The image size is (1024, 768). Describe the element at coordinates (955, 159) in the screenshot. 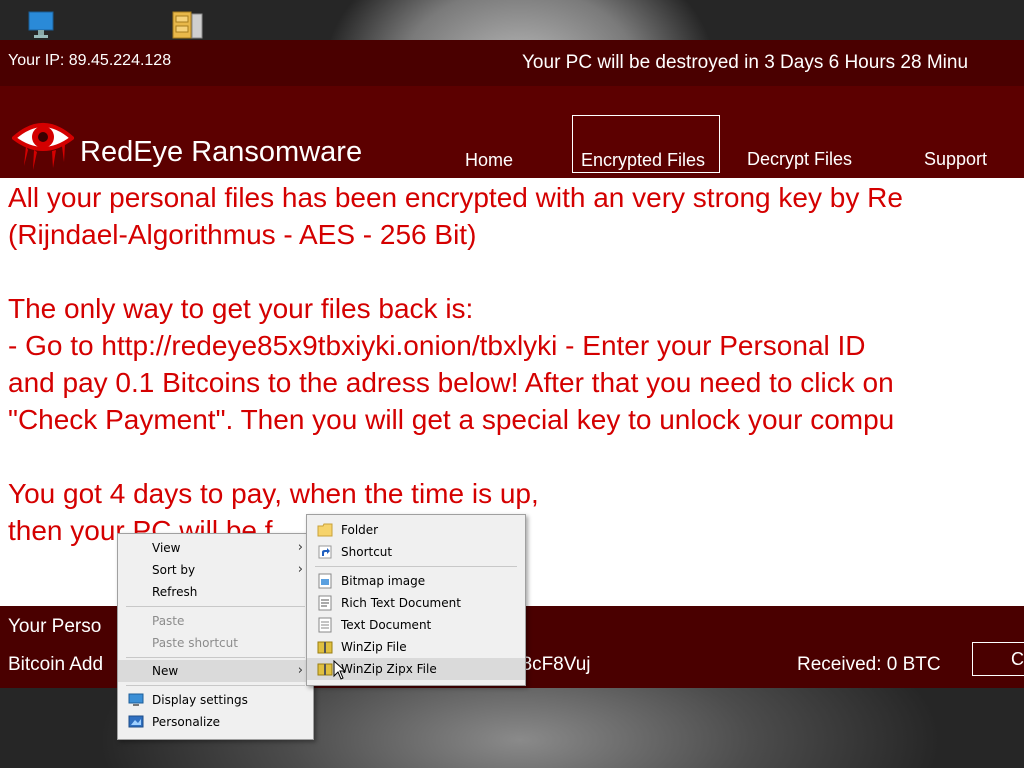

I see `nav-support: Support` at that location.